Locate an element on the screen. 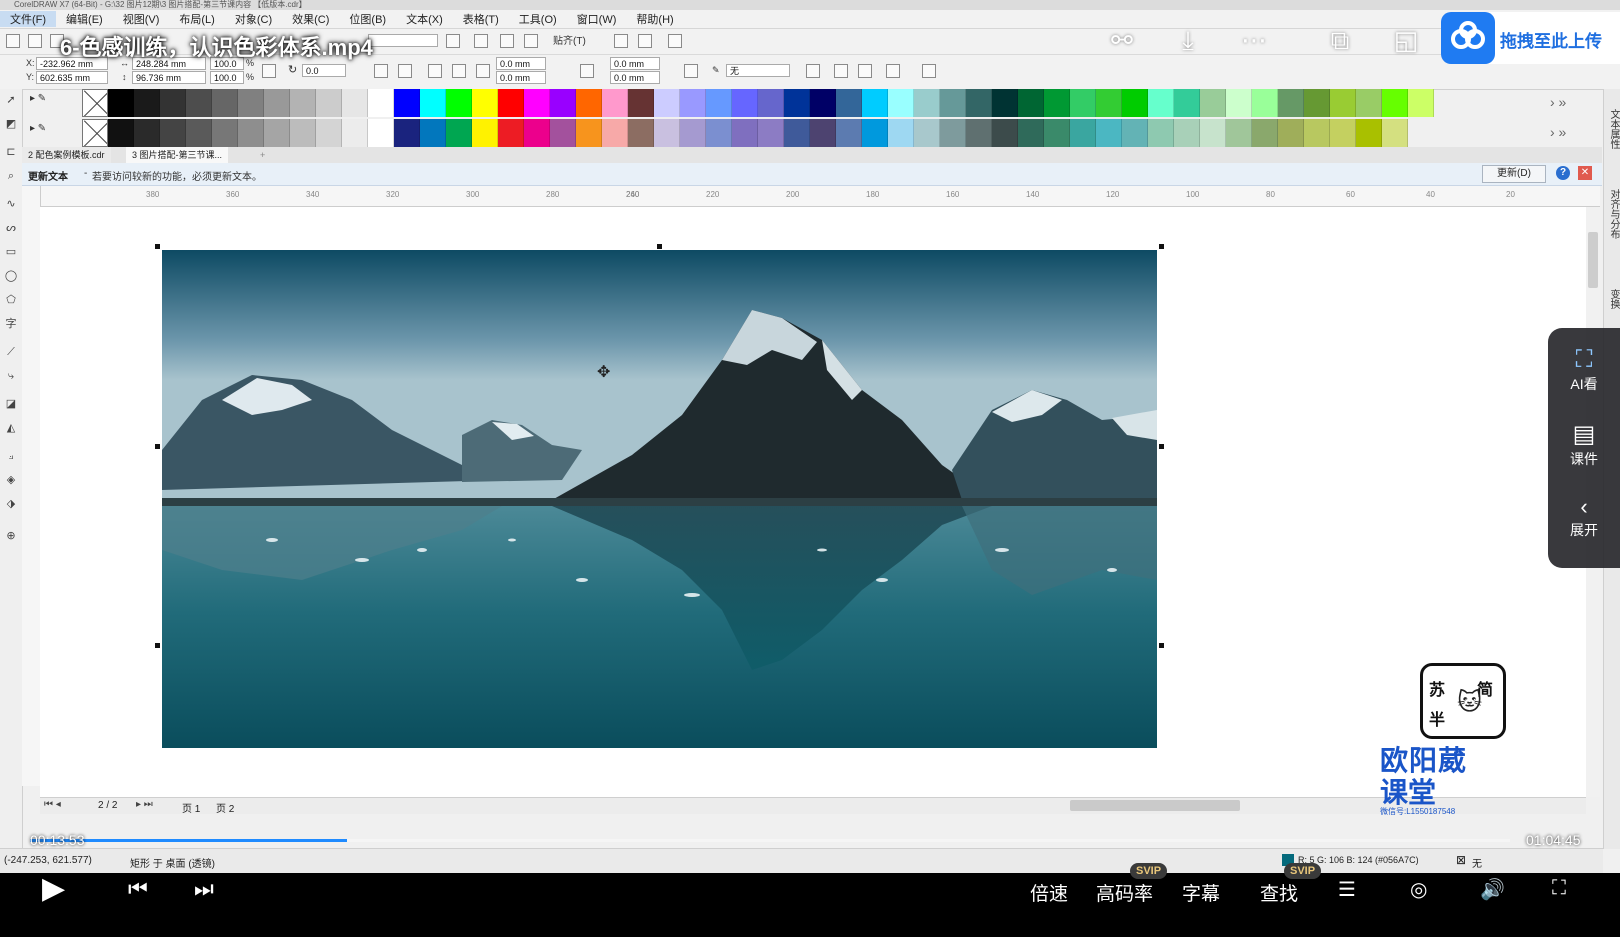 This screenshot has height=937, width=1620. menu-tools: 工具(O) is located at coordinates (538, 19).